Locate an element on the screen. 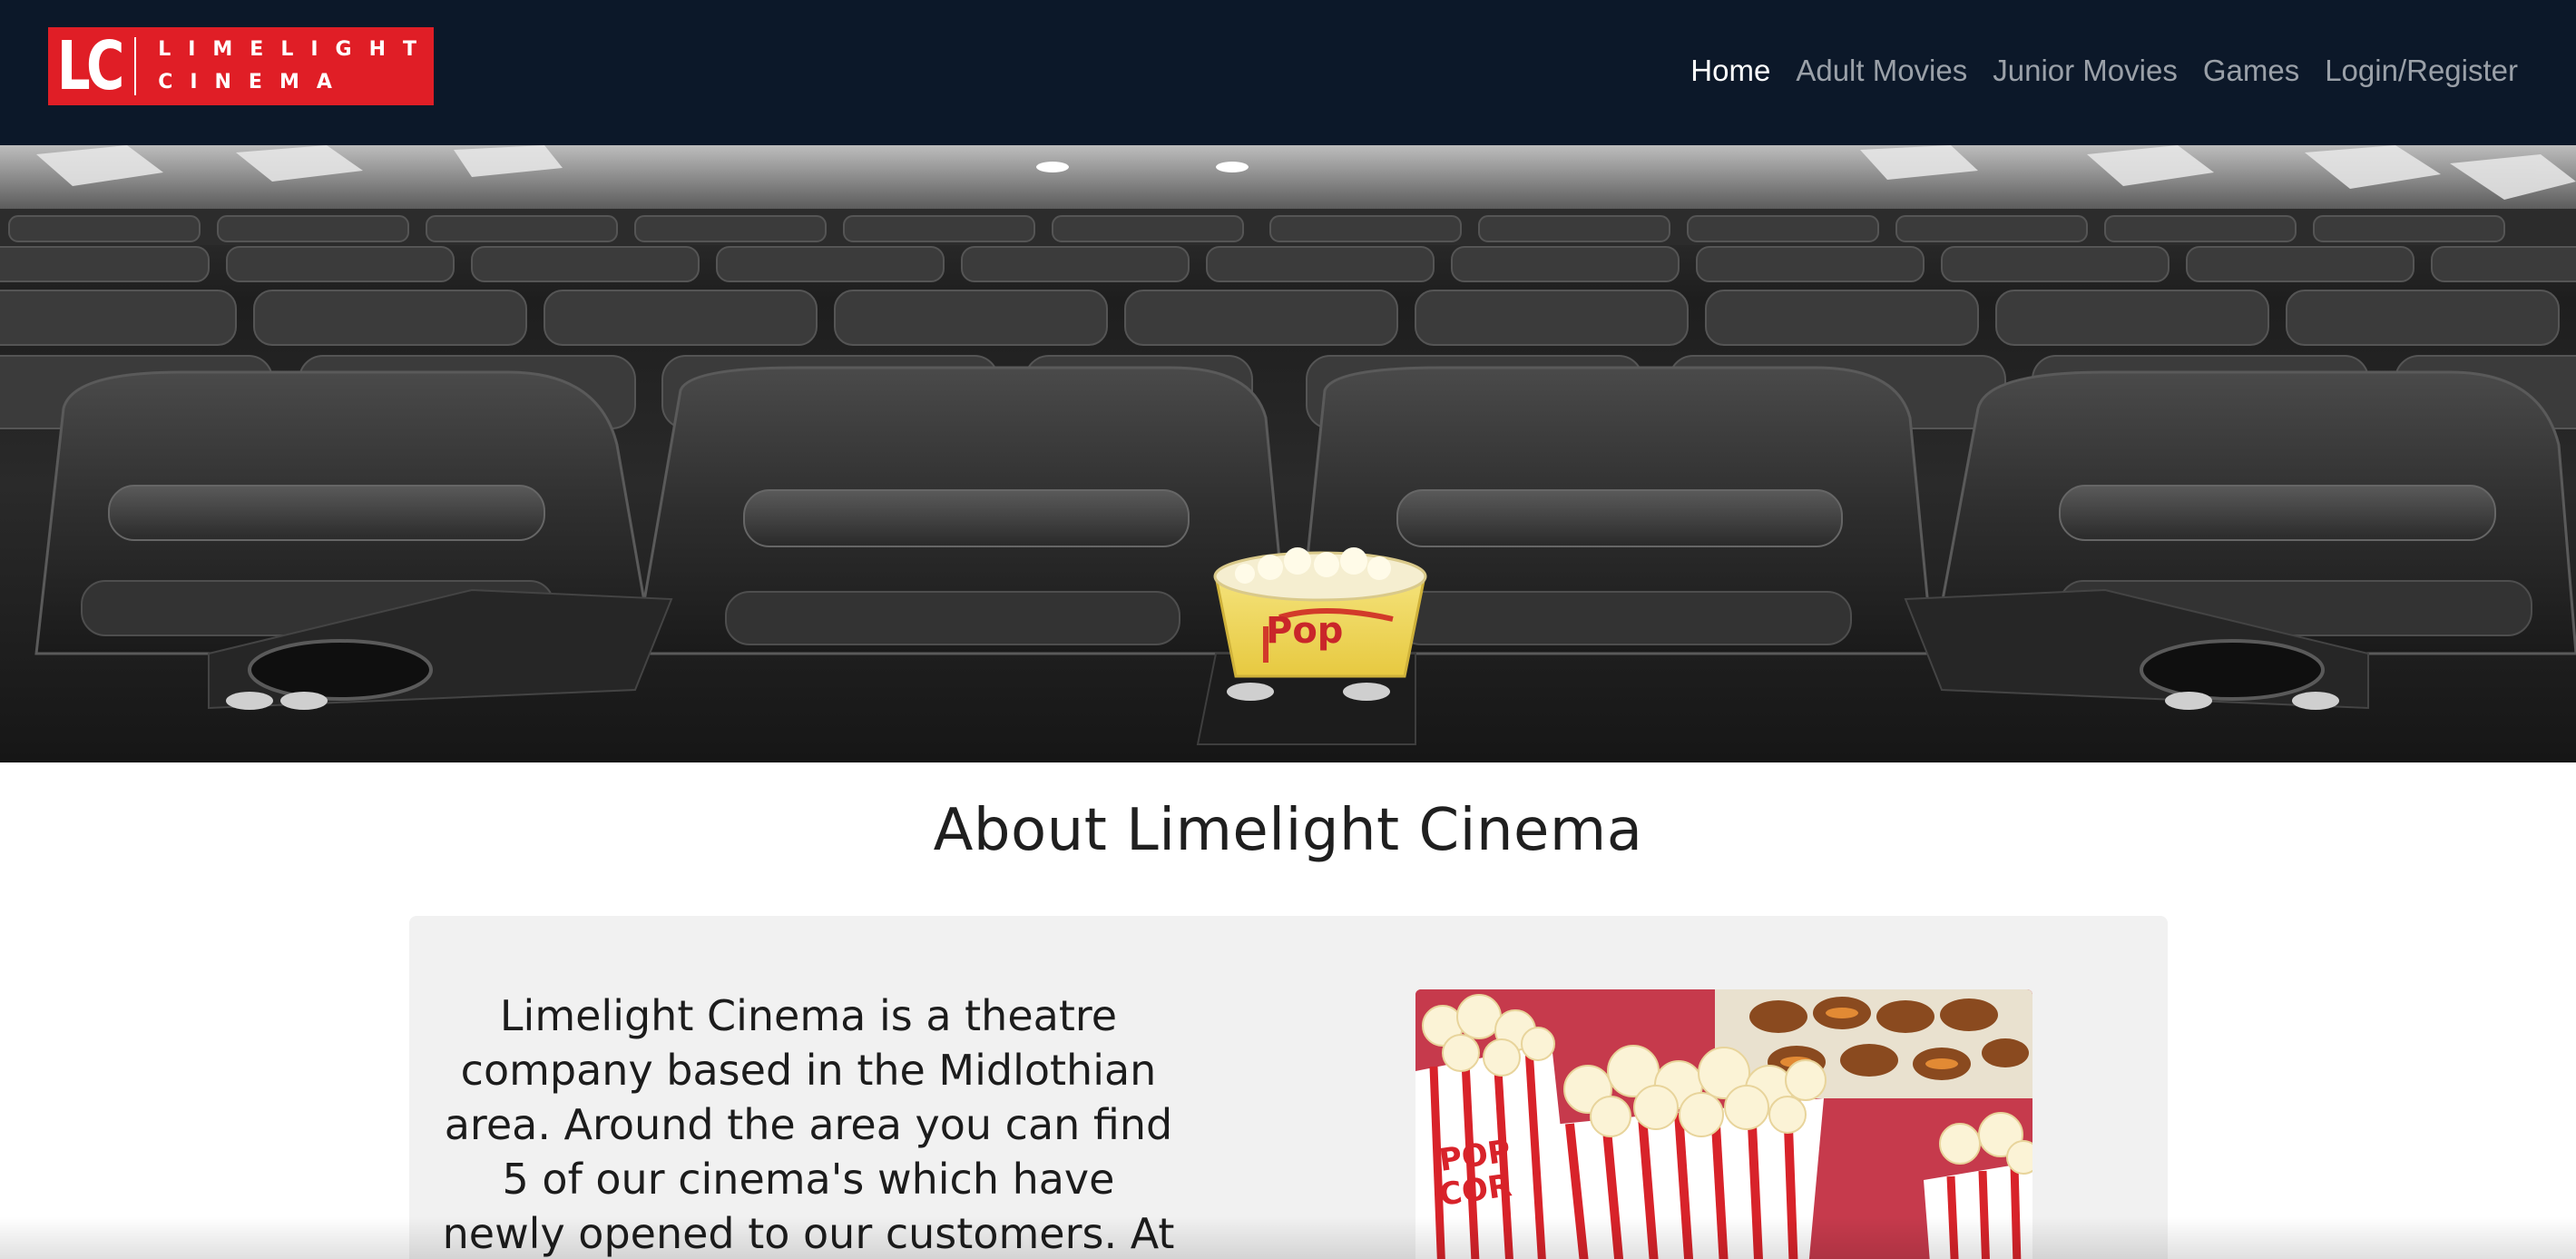 This screenshot has width=2576, height=1259. popcorn-cup-graphic: Pop is located at coordinates (1320, 613).